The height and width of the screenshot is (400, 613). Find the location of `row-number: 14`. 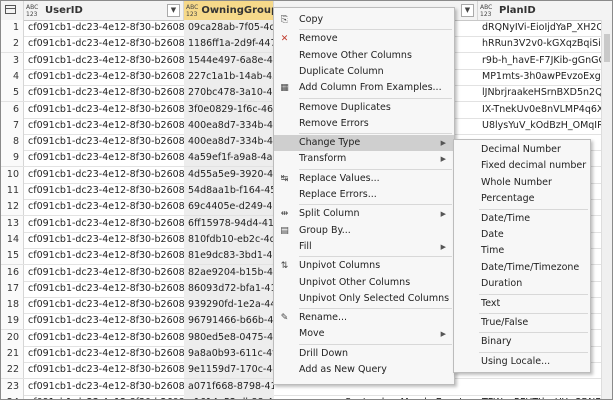

row-number: 14 is located at coordinates (12, 239).